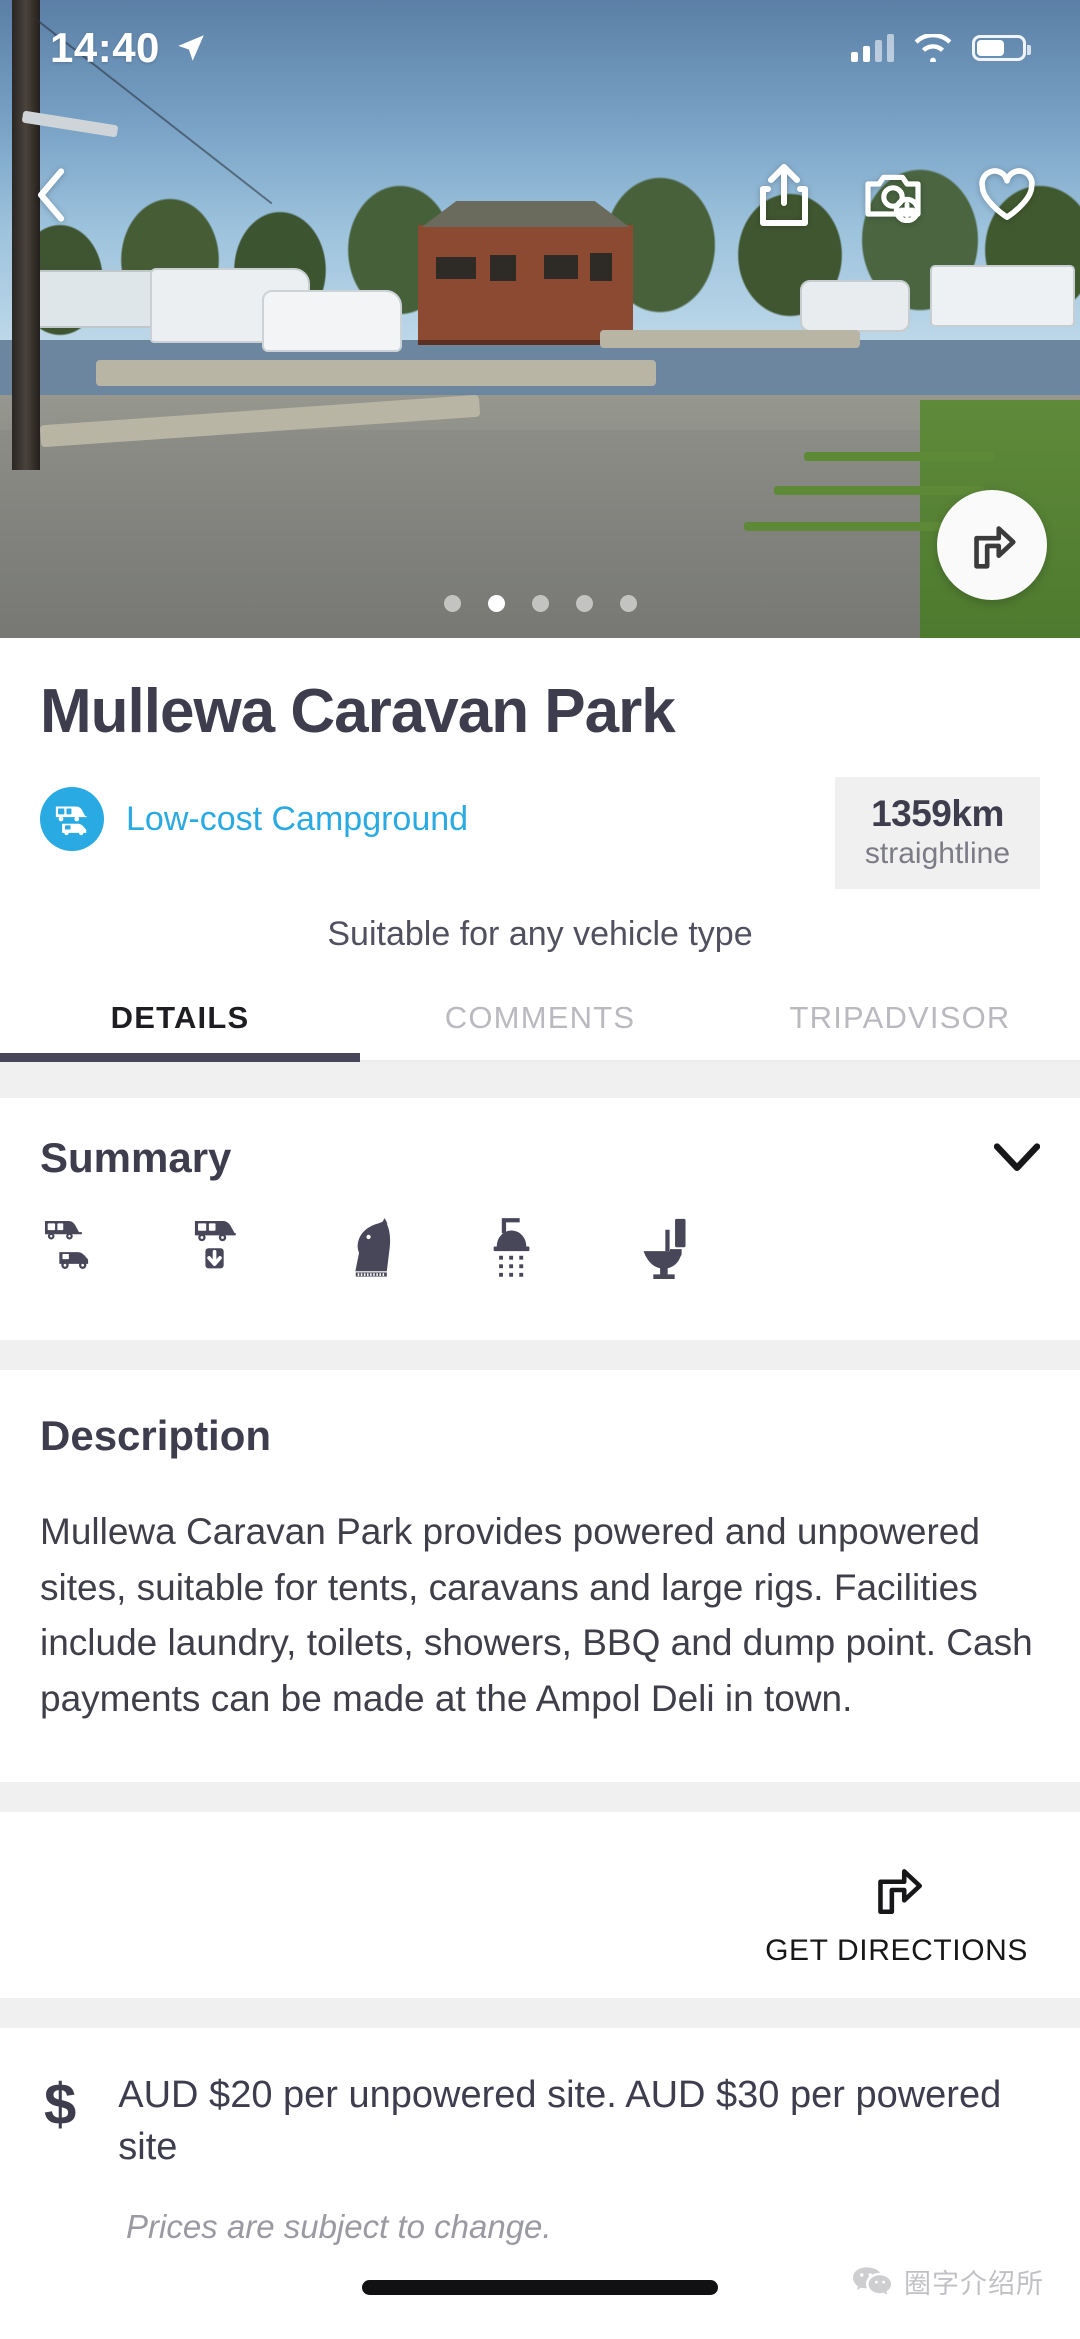  What do you see at coordinates (540, 1140) in the screenshot?
I see `summary-header: Summary` at bounding box center [540, 1140].